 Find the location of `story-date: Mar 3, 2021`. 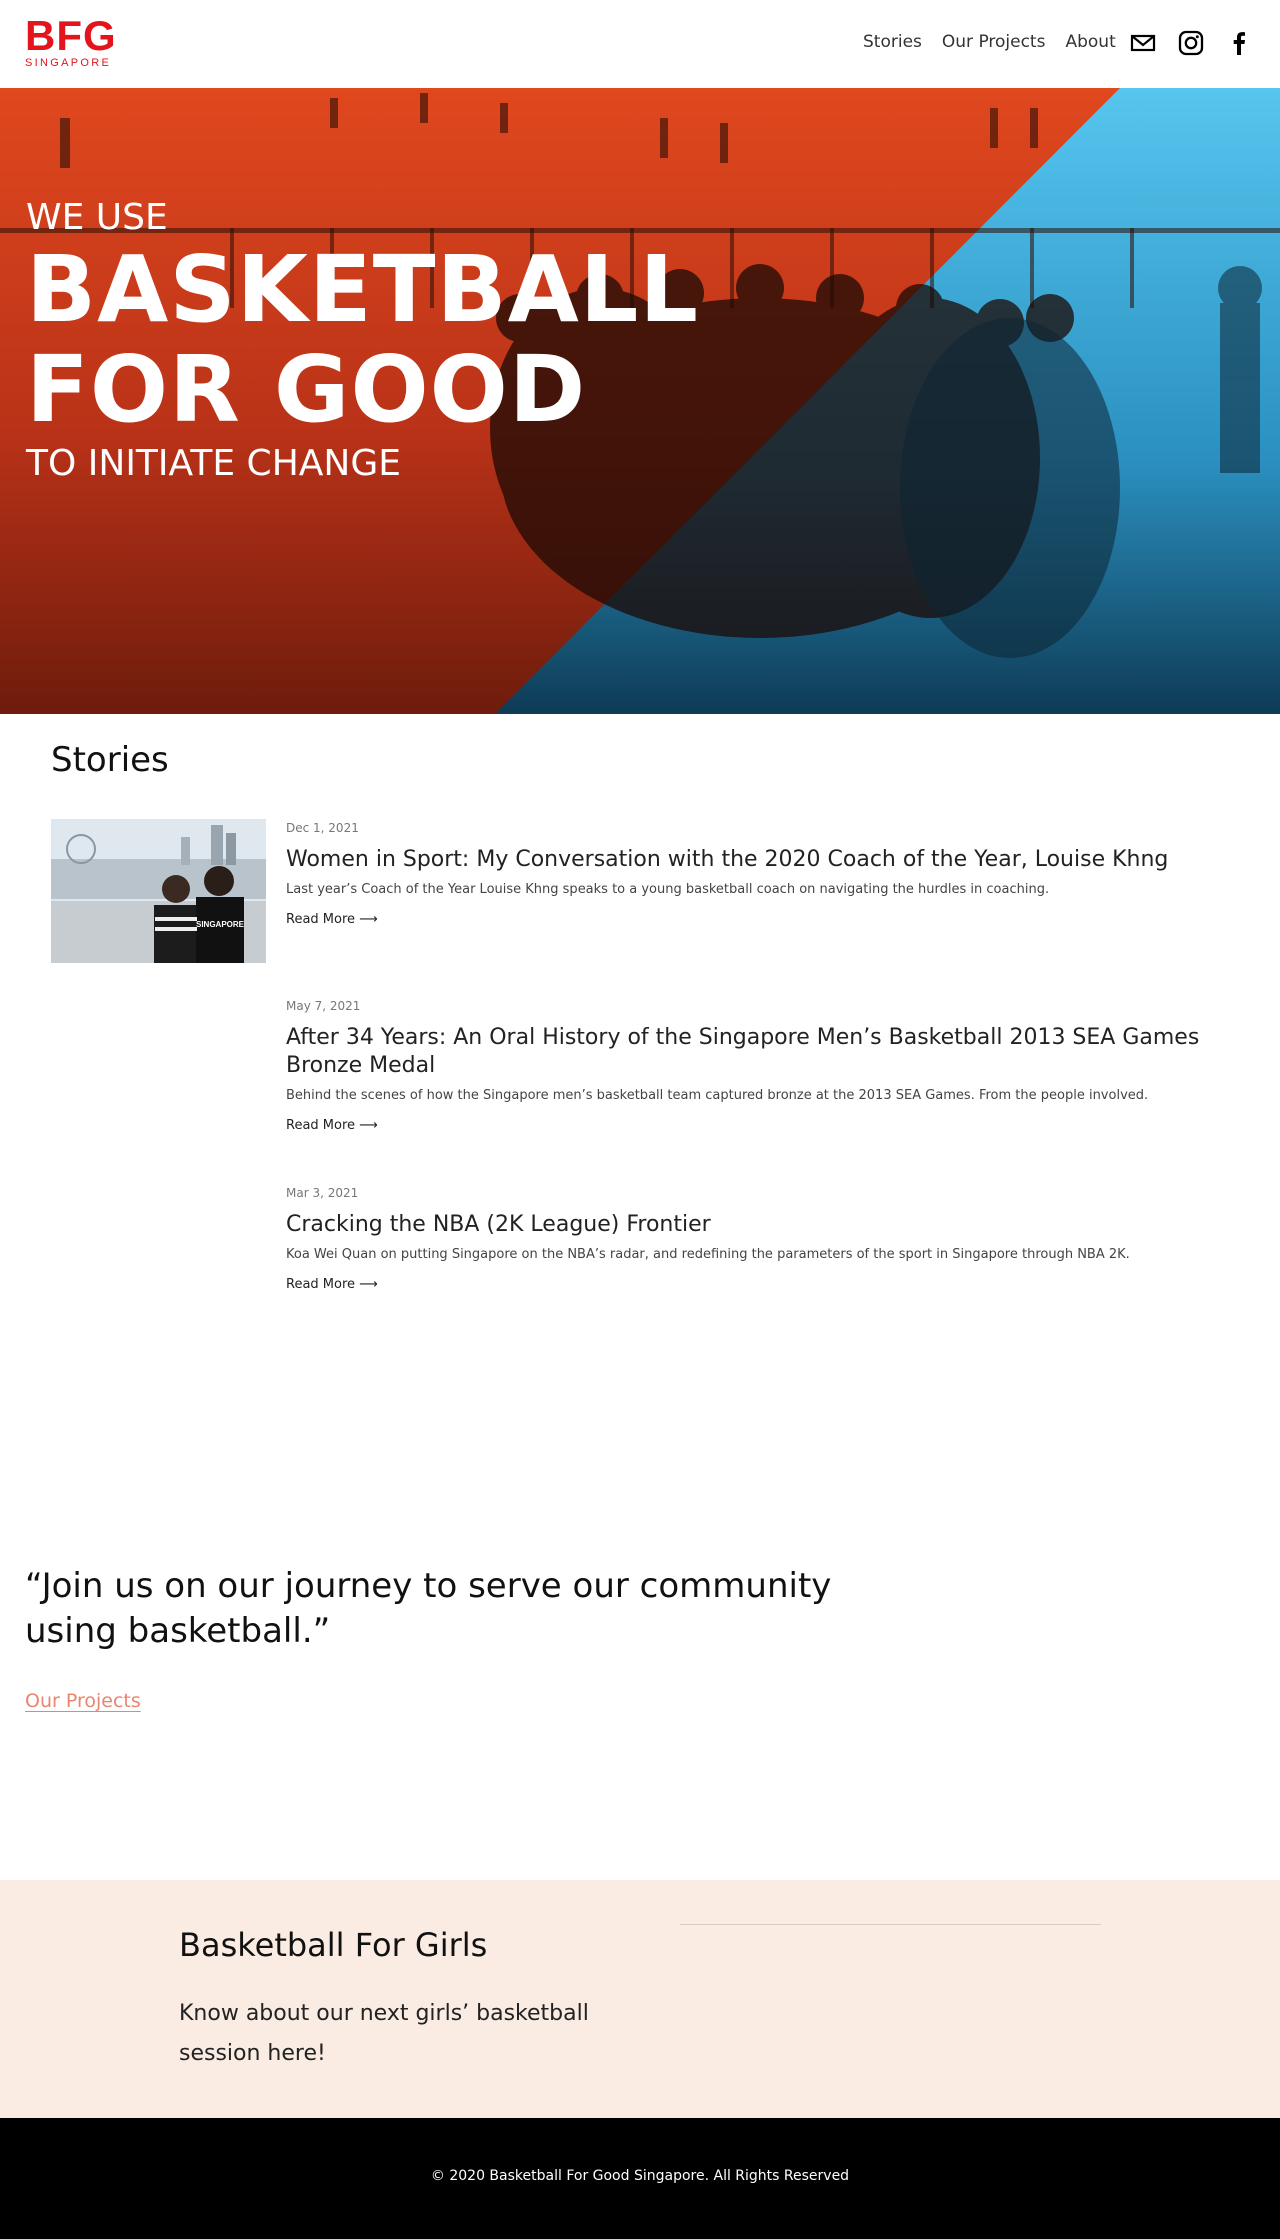

story-date: Mar 3, 2021 is located at coordinates (322, 1193).